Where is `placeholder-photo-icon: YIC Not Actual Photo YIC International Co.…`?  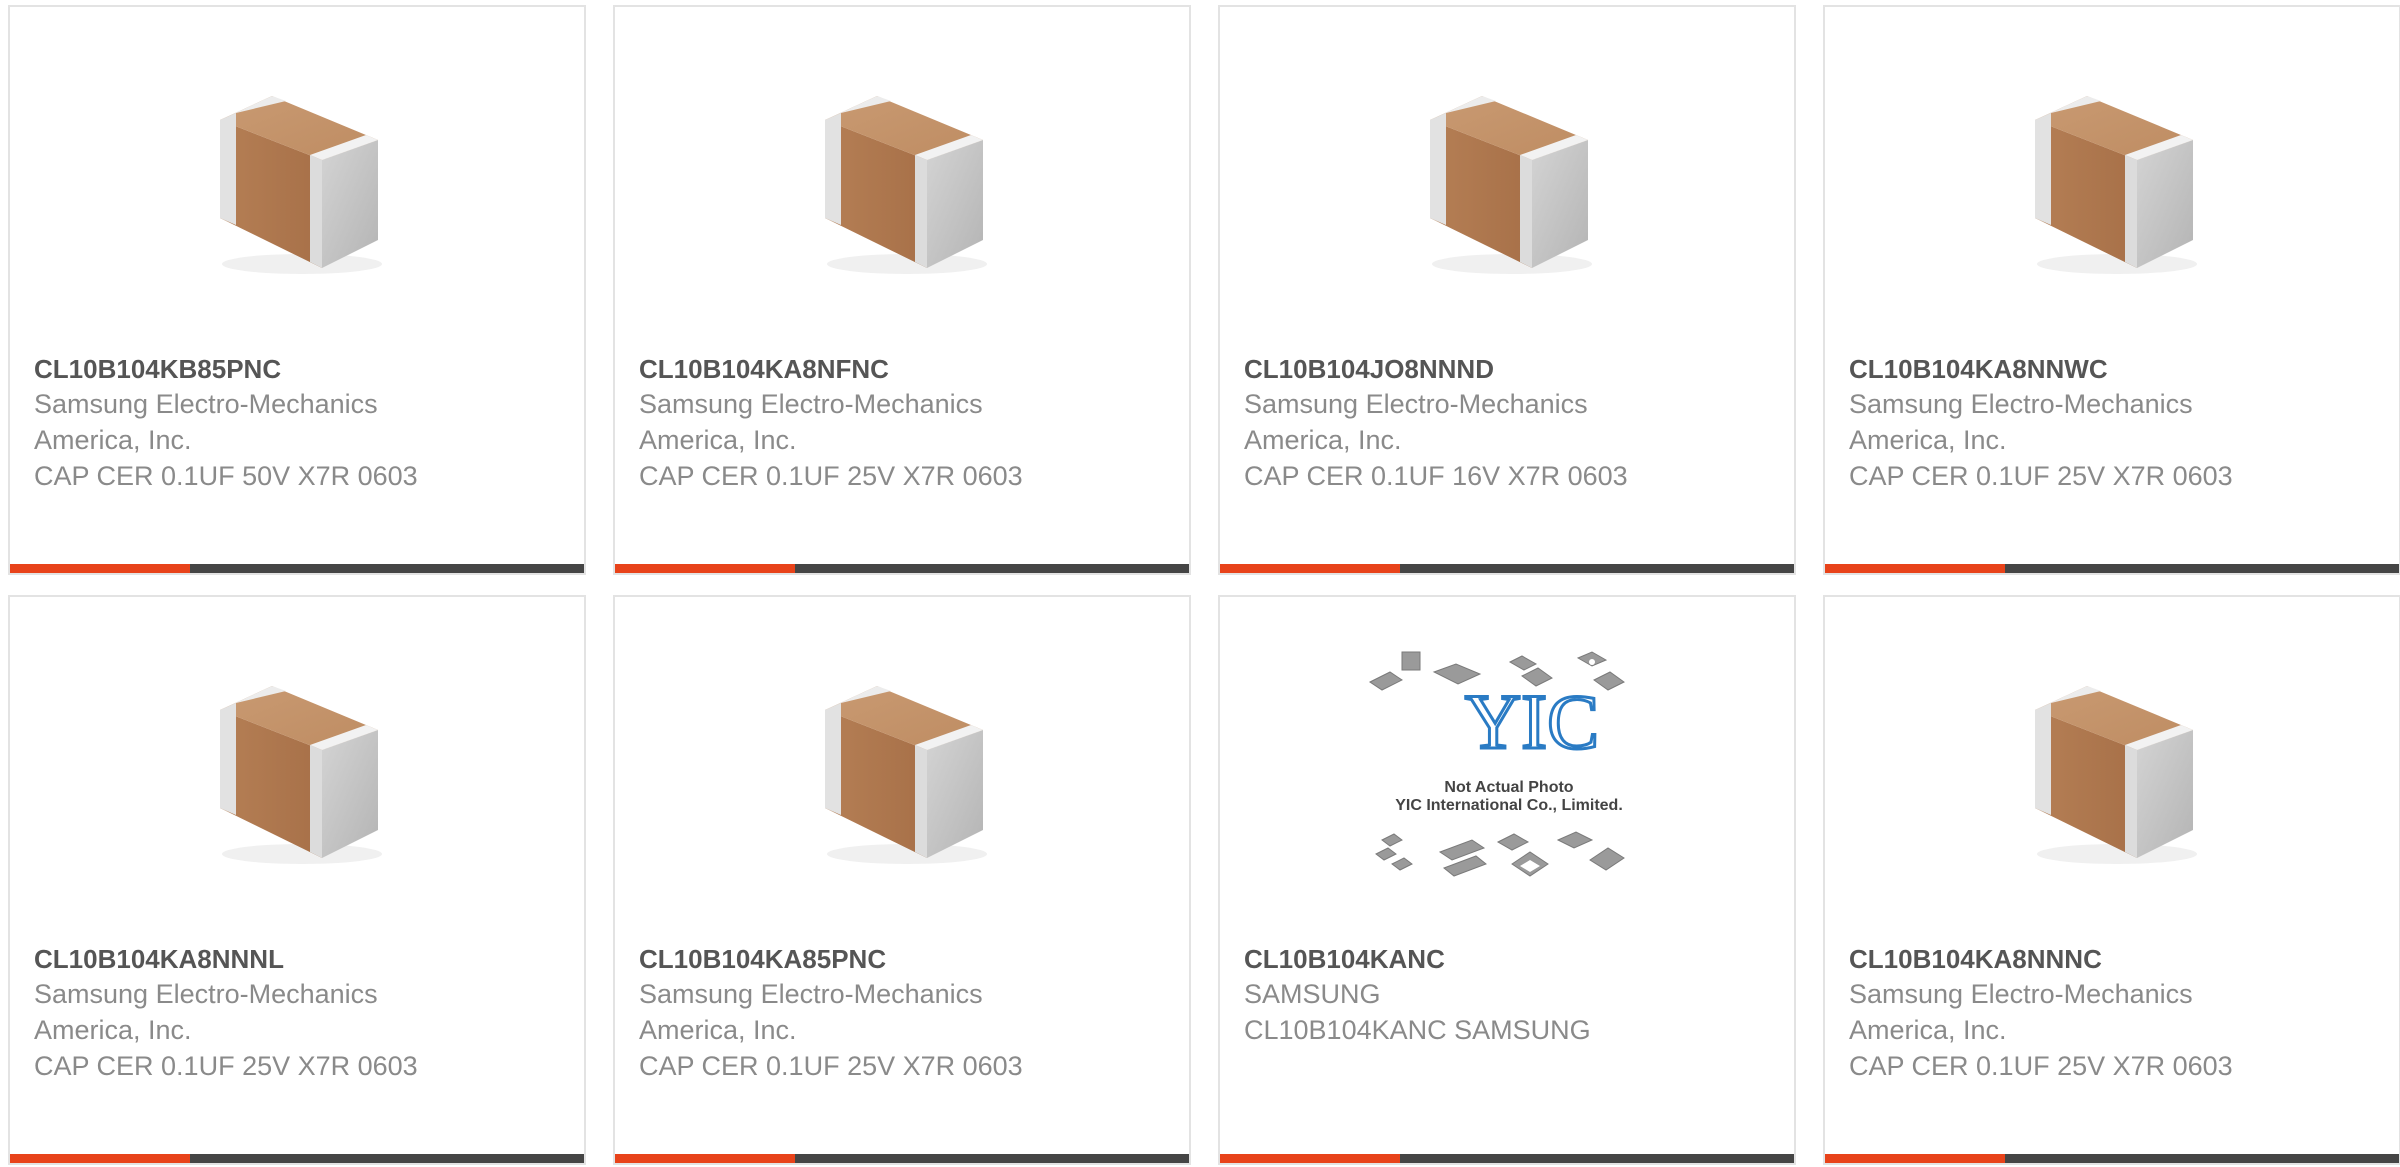
placeholder-photo-icon: YIC Not Actual Photo YIC International Co.… is located at coordinates (1507, 769).